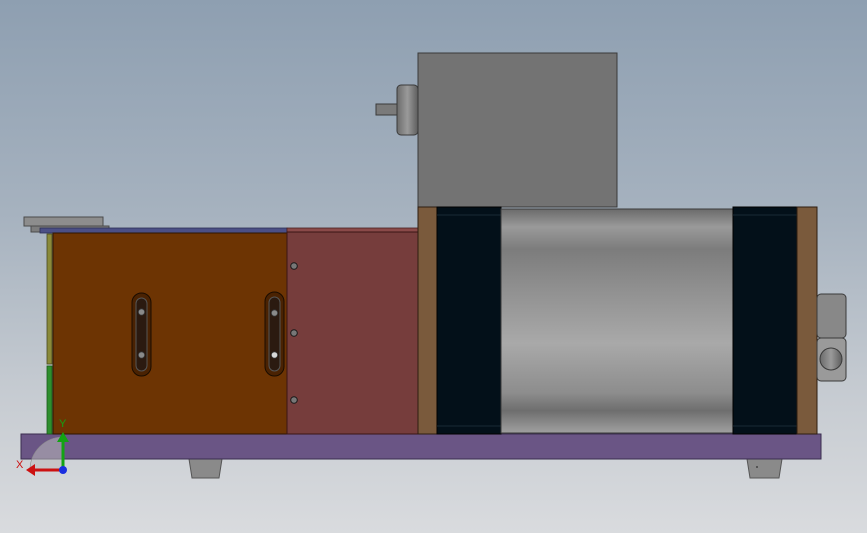  Describe the element at coordinates (163, 230) in the screenshot. I see `top-strip-blue` at that location.